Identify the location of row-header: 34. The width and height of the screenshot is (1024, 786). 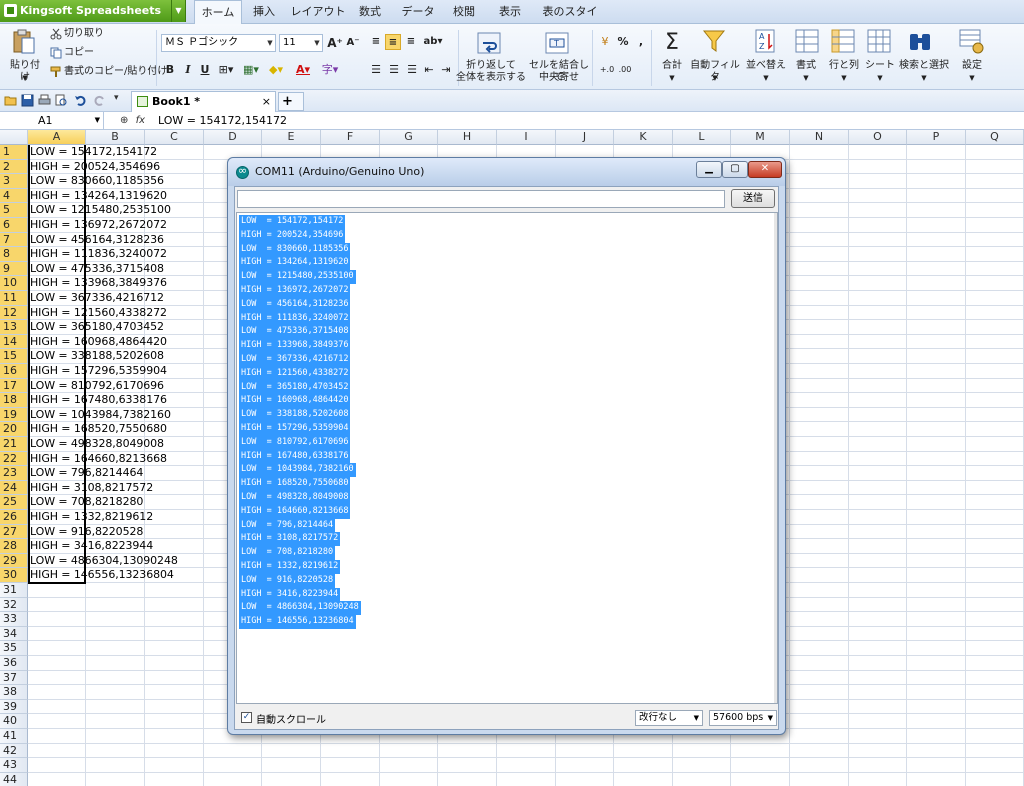
(14, 634).